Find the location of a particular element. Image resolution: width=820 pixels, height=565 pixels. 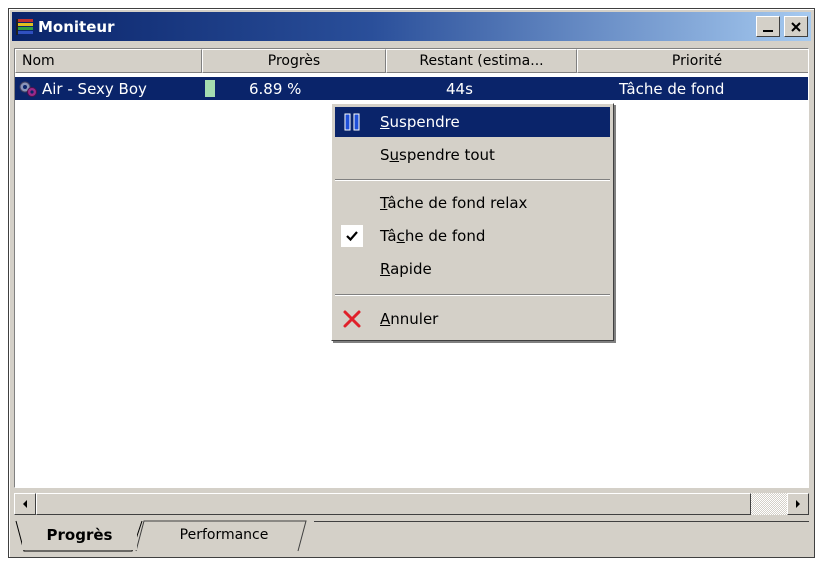

window-title: Moniteur is located at coordinates (76, 26).